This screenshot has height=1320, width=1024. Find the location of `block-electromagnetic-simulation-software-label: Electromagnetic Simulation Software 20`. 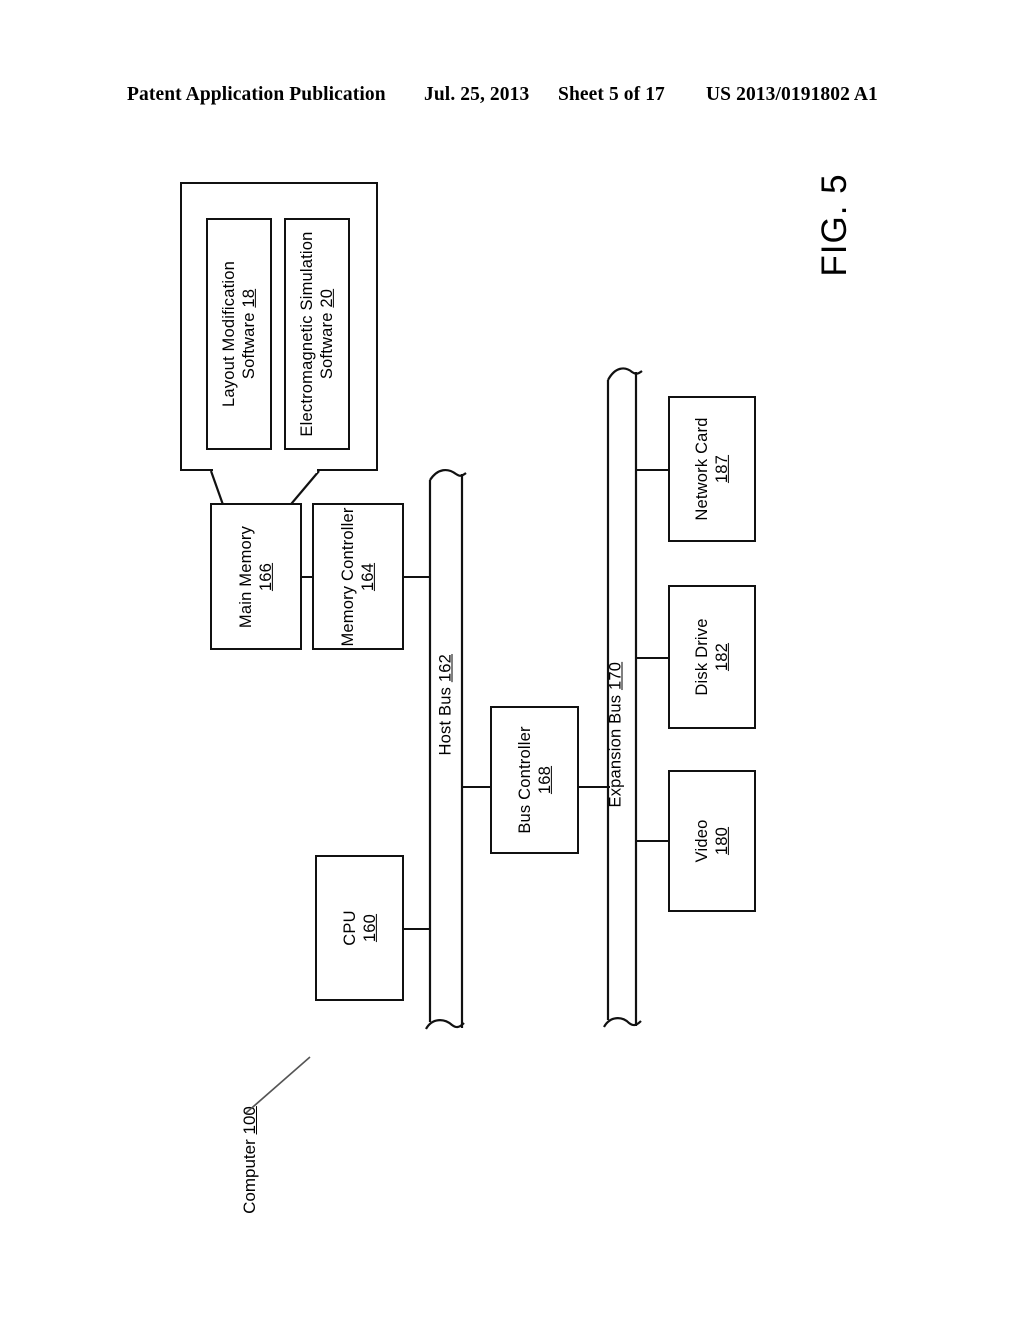

block-electromagnetic-simulation-software-label: Electromagnetic Simulation Software 20 is located at coordinates (316, 334).